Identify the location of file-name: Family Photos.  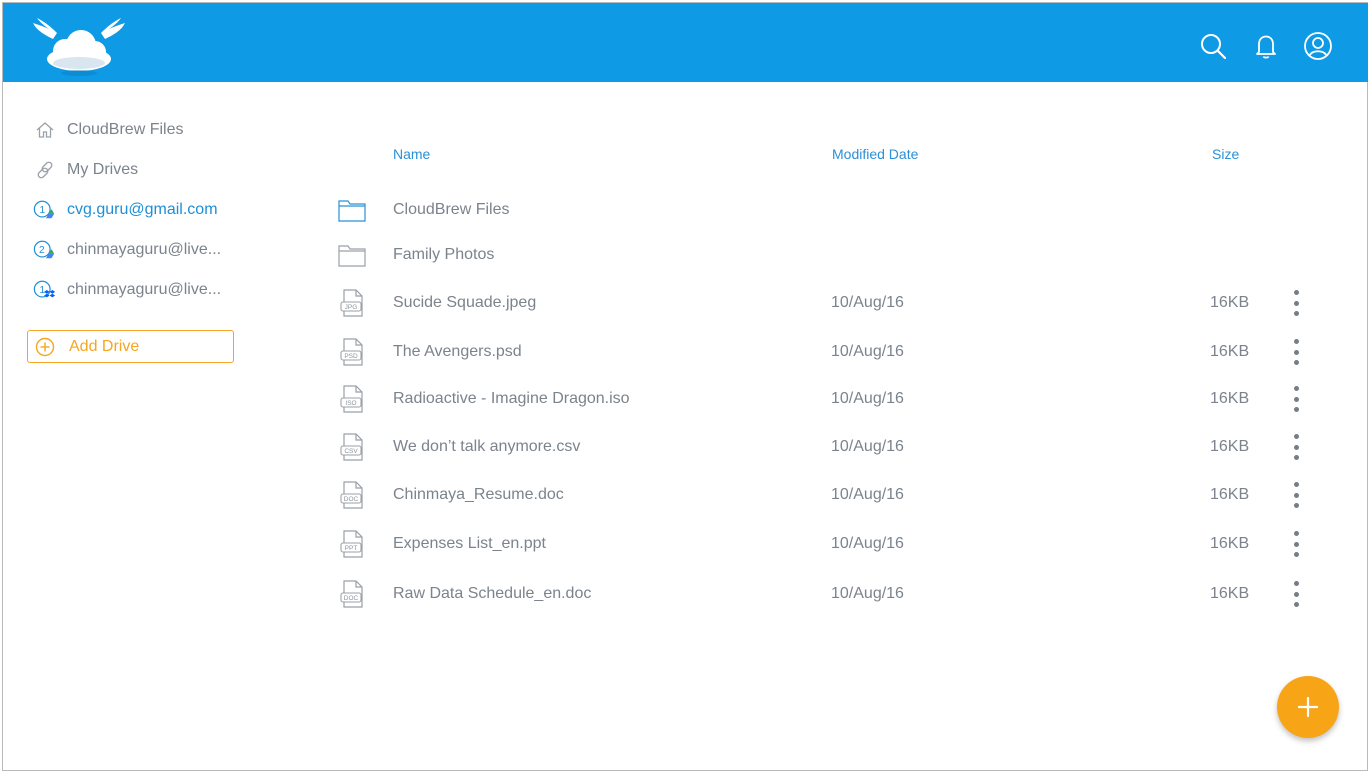
(444, 254).